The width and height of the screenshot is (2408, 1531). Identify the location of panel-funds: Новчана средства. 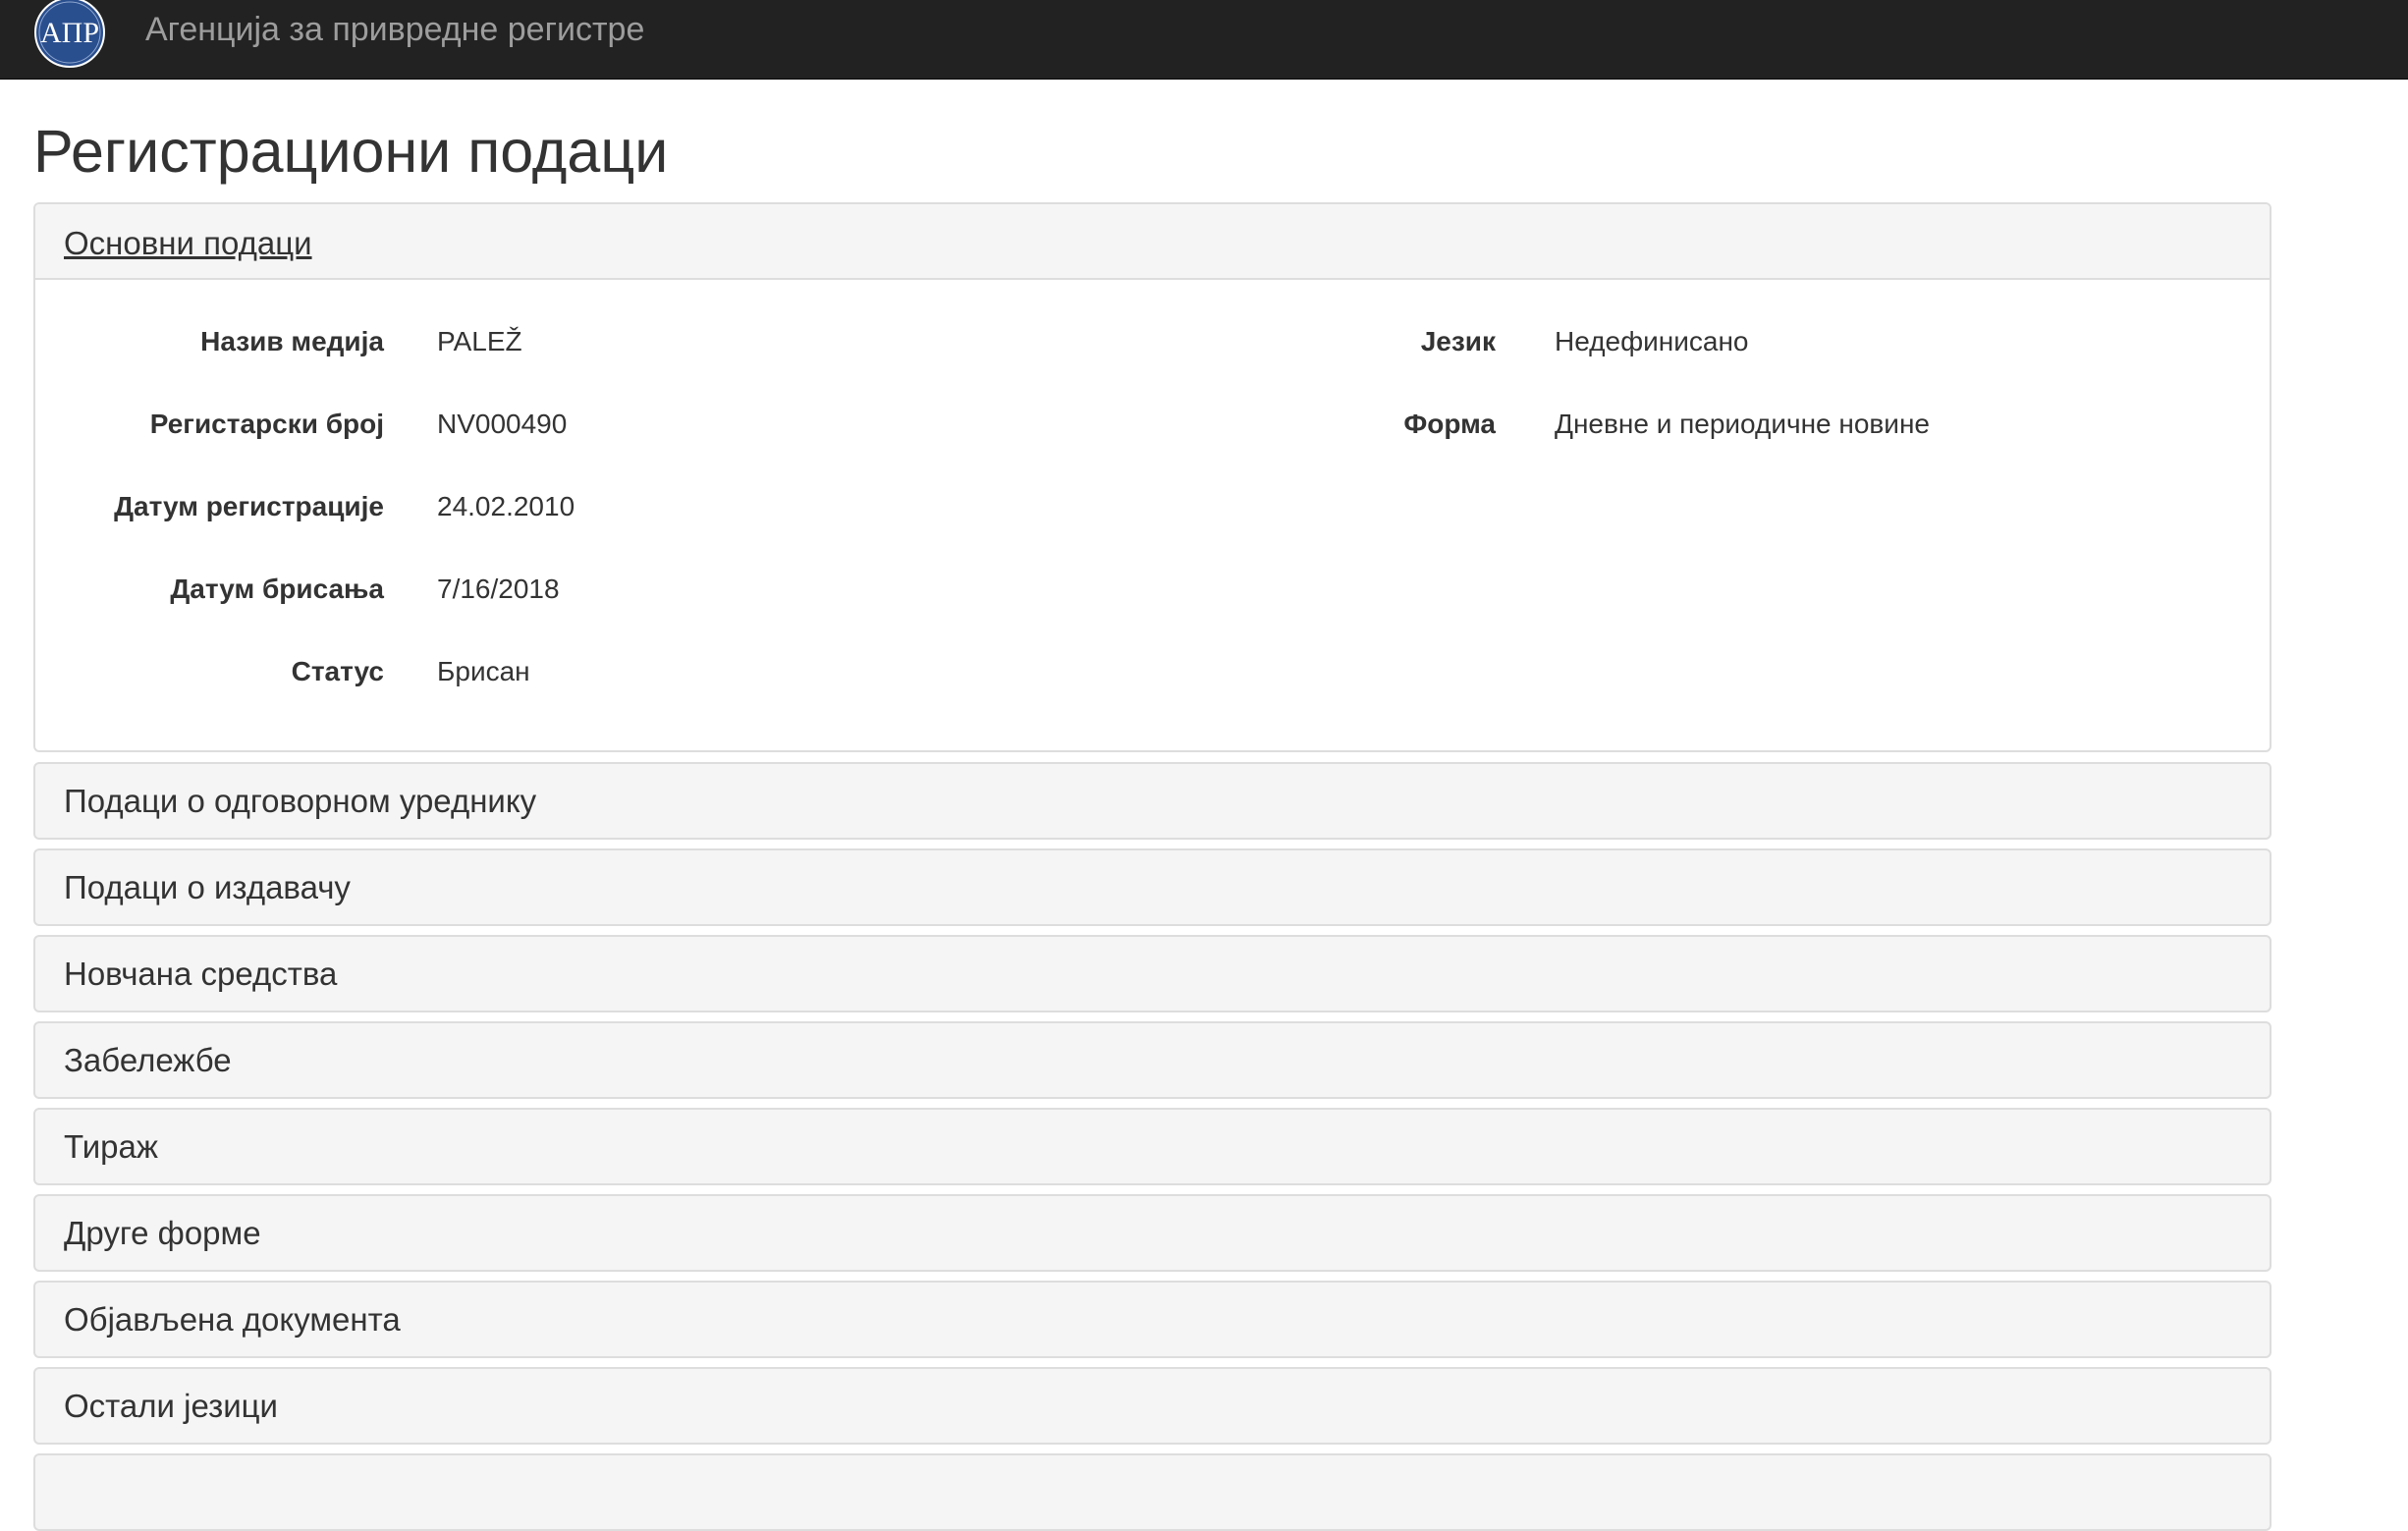
(1152, 974).